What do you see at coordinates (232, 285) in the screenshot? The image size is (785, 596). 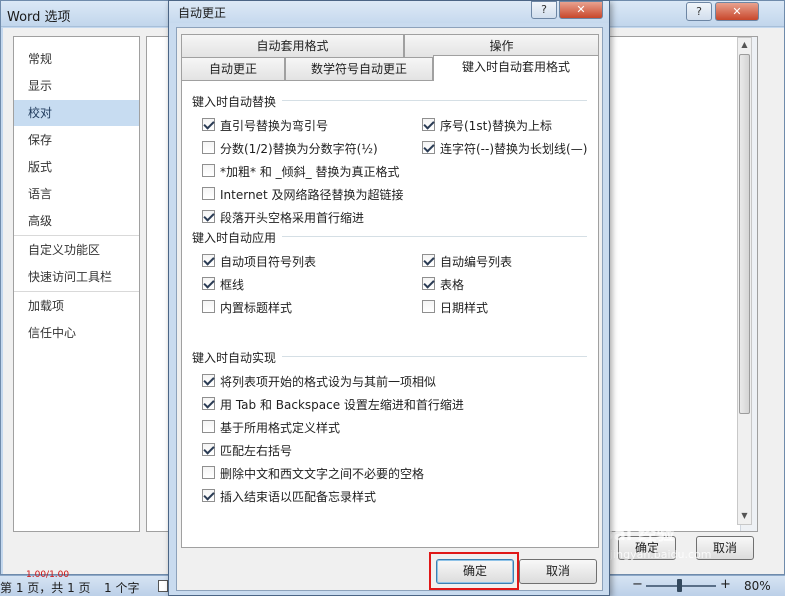 I see `option-label: 框线` at bounding box center [232, 285].